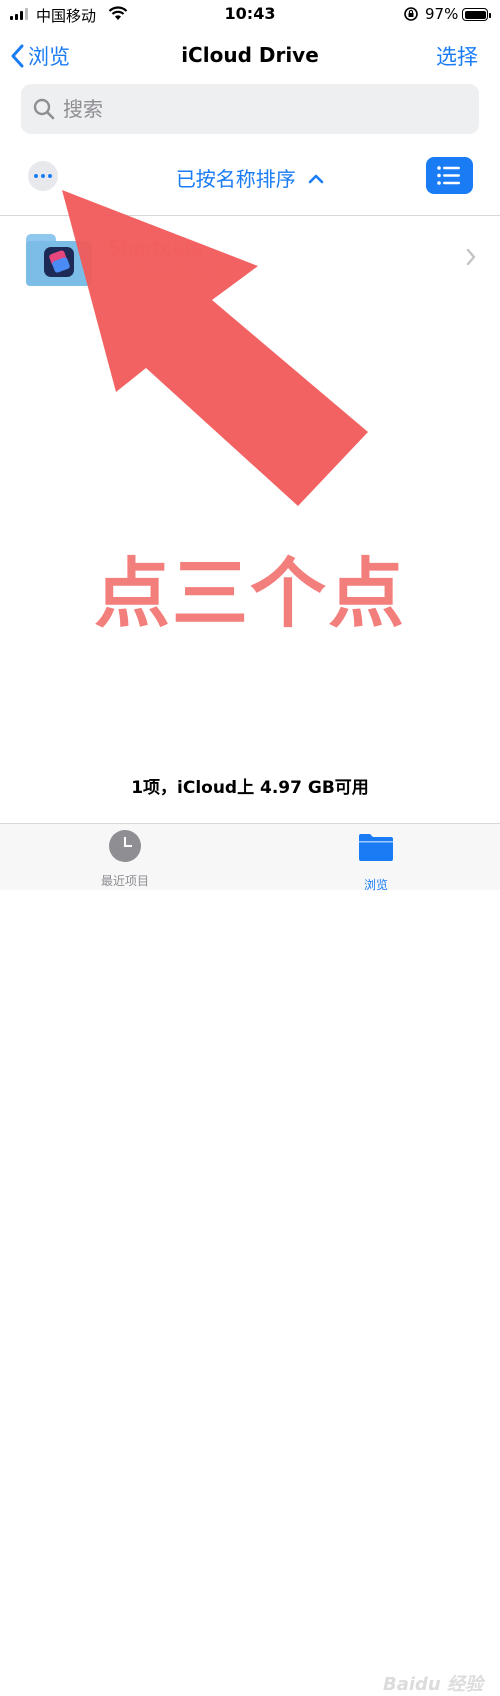  I want to click on search-icon, so click(44, 109).